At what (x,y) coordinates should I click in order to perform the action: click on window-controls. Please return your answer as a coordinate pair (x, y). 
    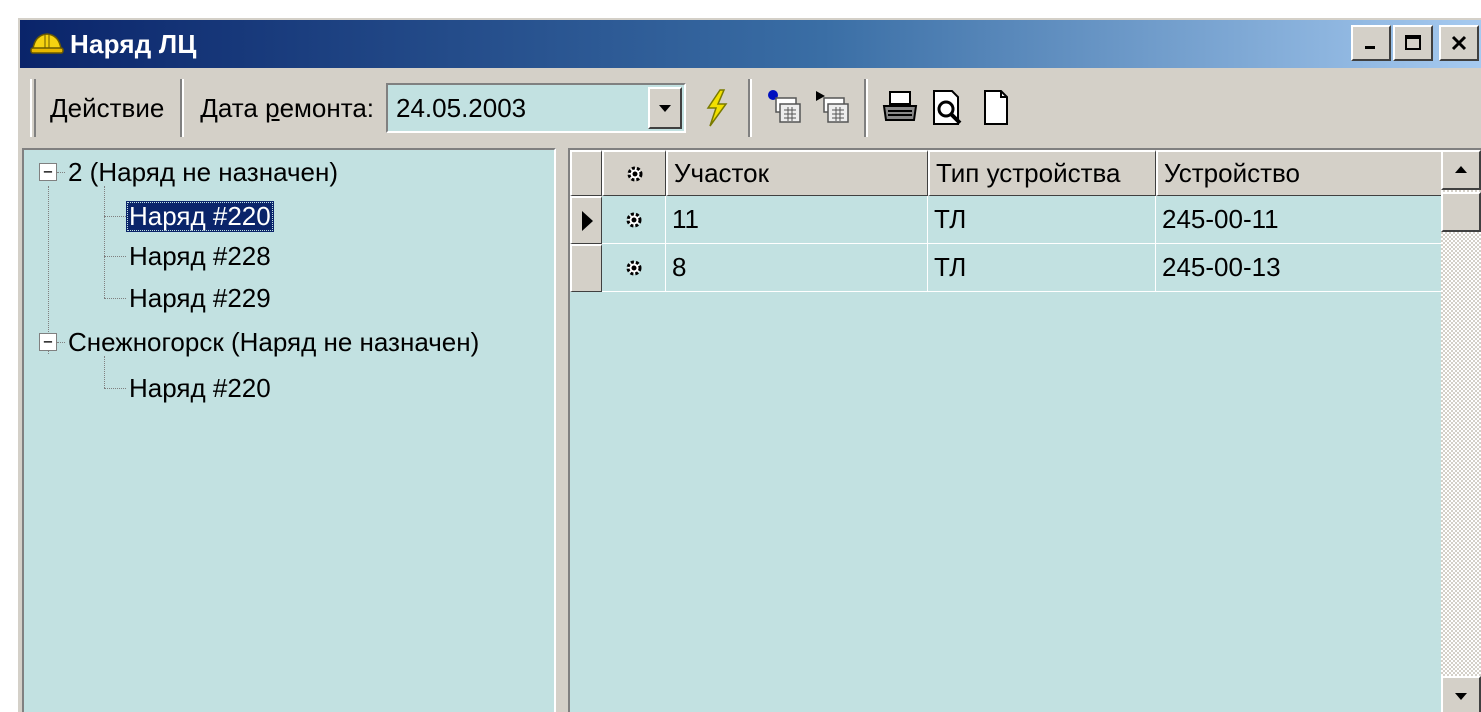
    Looking at the image, I should click on (1415, 43).